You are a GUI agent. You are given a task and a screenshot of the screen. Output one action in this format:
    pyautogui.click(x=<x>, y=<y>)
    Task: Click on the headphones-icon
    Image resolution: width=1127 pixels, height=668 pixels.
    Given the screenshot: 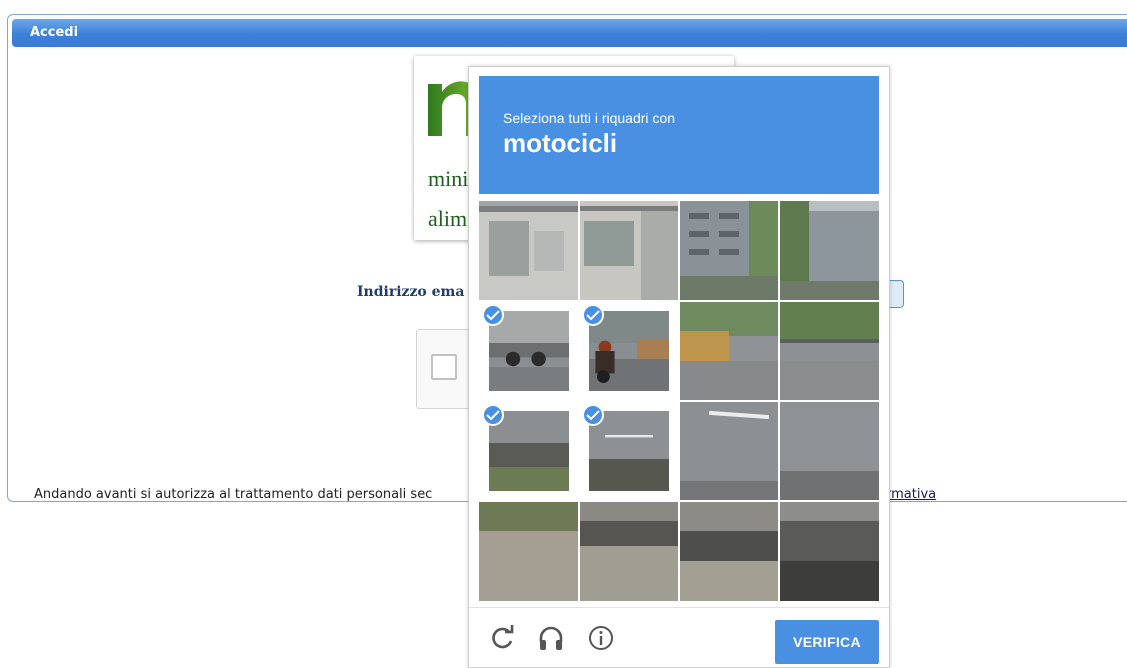 What is the action you would take?
    pyautogui.click(x=551, y=638)
    